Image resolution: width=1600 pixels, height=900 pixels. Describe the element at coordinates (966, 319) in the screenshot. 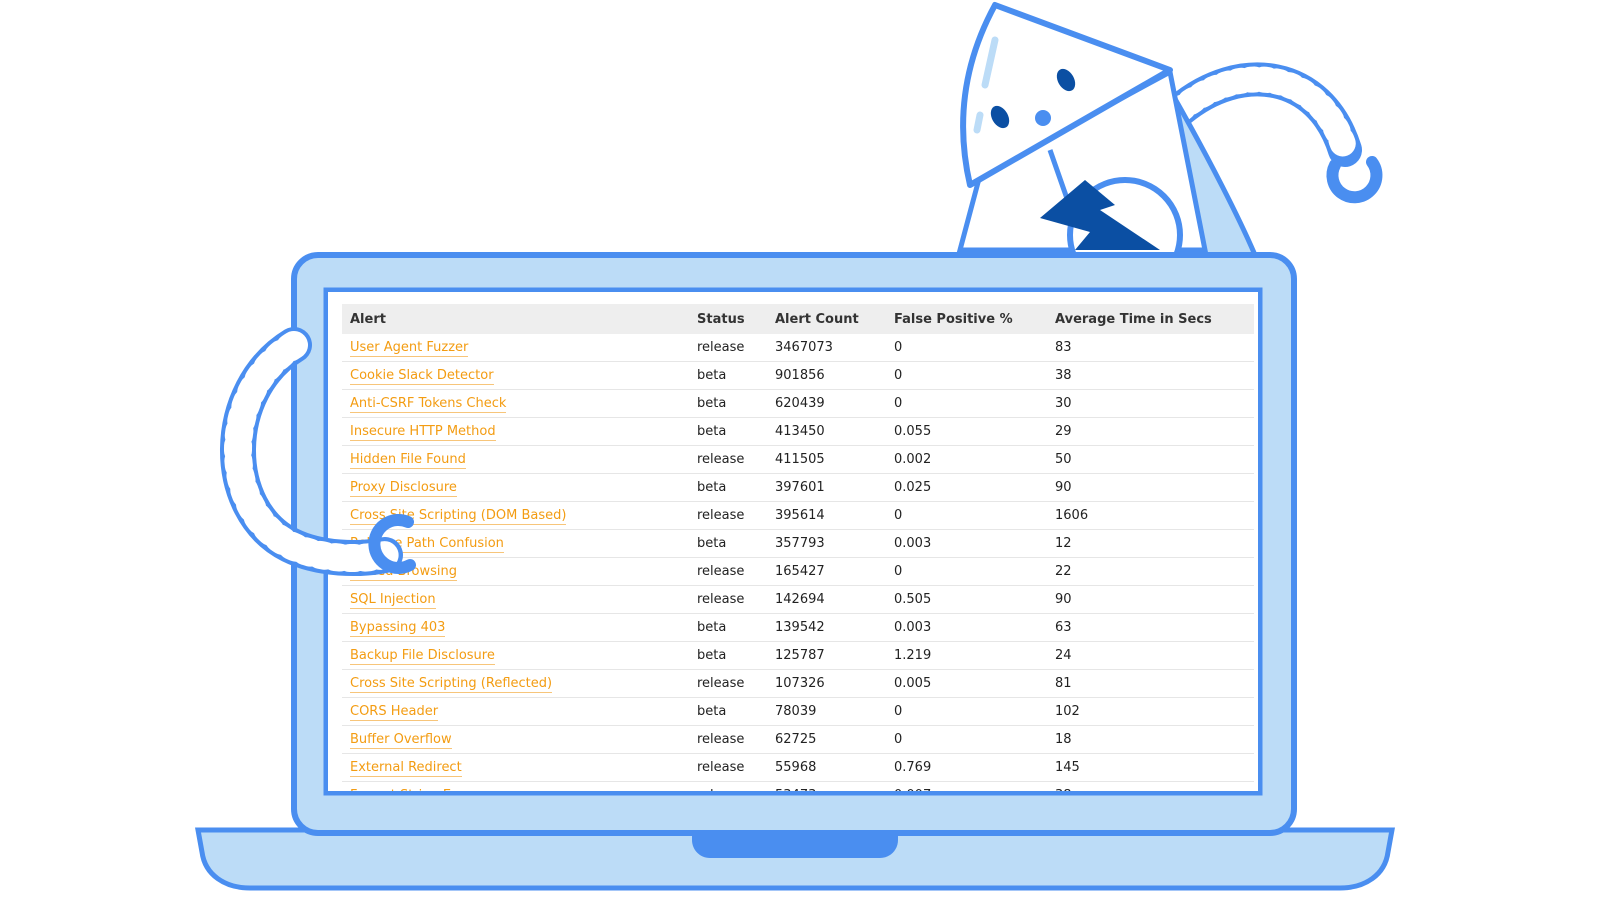

I see `header-false-positive: False Positive %` at that location.